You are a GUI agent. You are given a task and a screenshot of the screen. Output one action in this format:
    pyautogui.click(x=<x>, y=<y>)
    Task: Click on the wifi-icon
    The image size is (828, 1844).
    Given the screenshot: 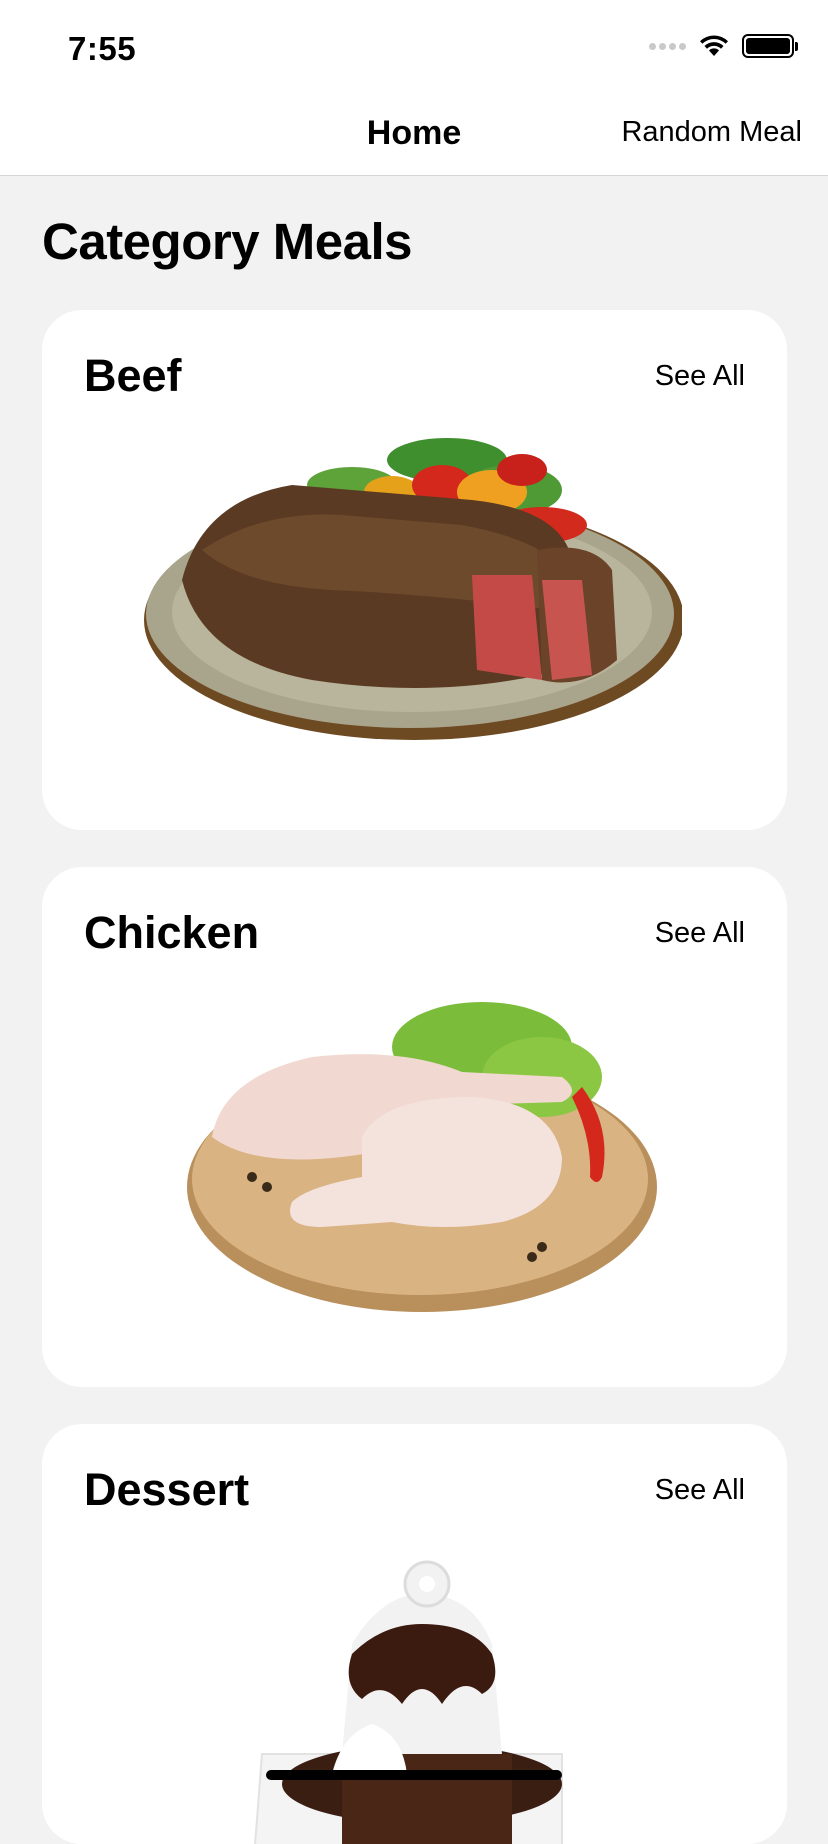 What is the action you would take?
    pyautogui.click(x=714, y=46)
    